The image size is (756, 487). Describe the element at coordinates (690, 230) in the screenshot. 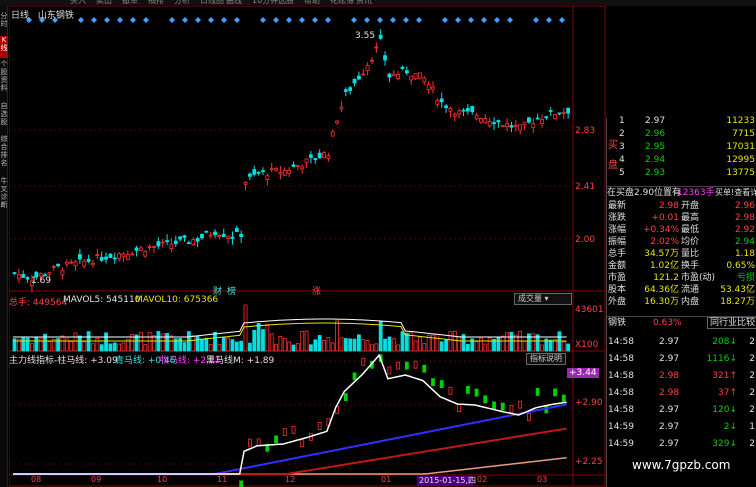

I see `stat-label: 最低` at that location.